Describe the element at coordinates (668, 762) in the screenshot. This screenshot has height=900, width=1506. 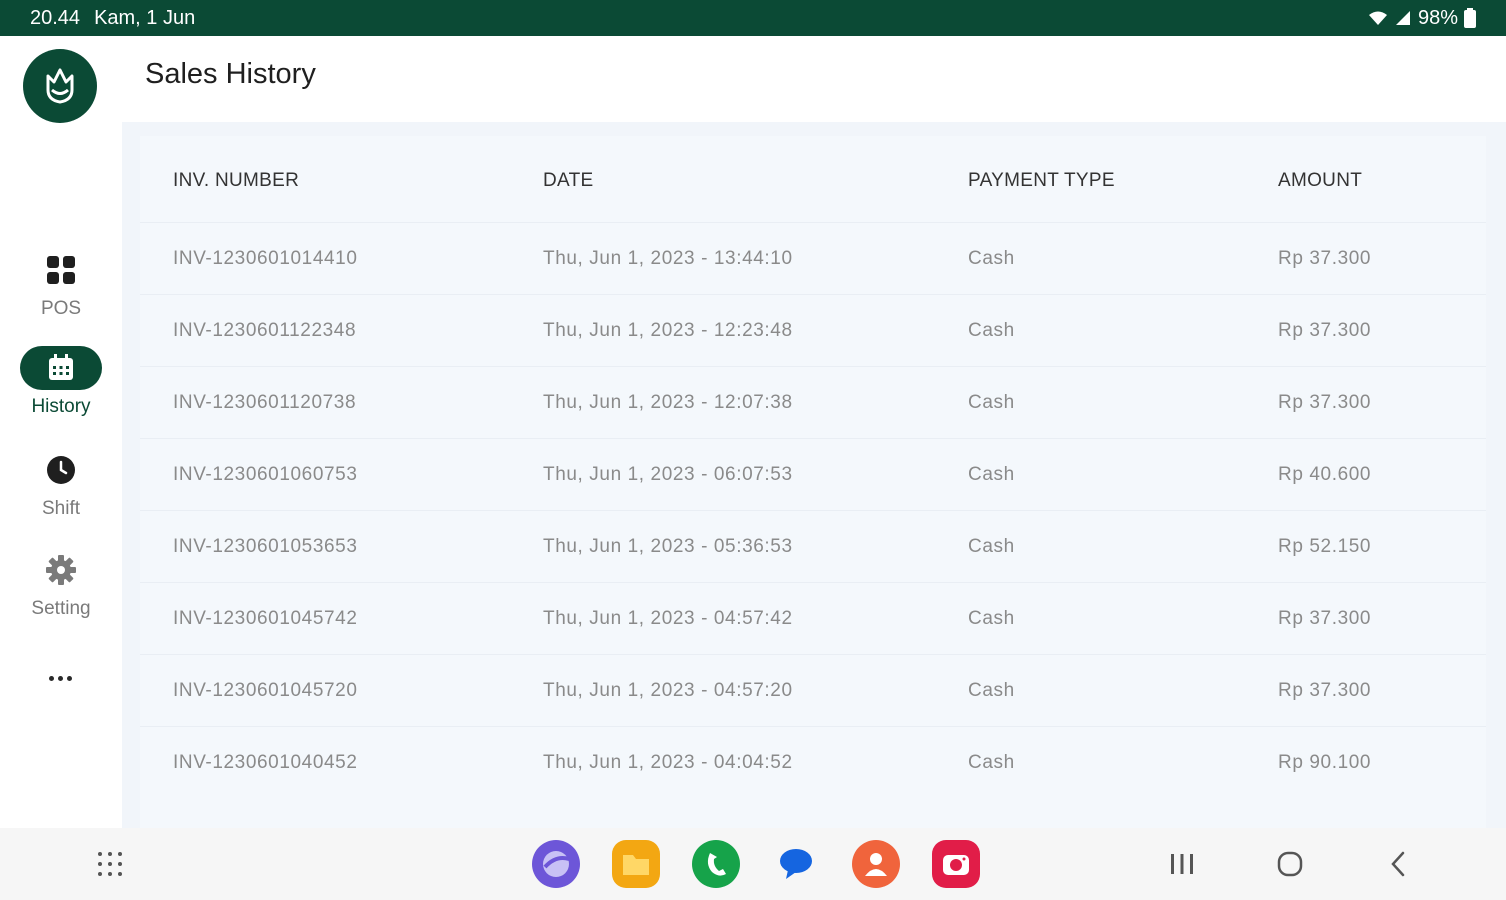
I see `cell-date: Thu, Jun 1, 2023 - 04:04:52` at that location.